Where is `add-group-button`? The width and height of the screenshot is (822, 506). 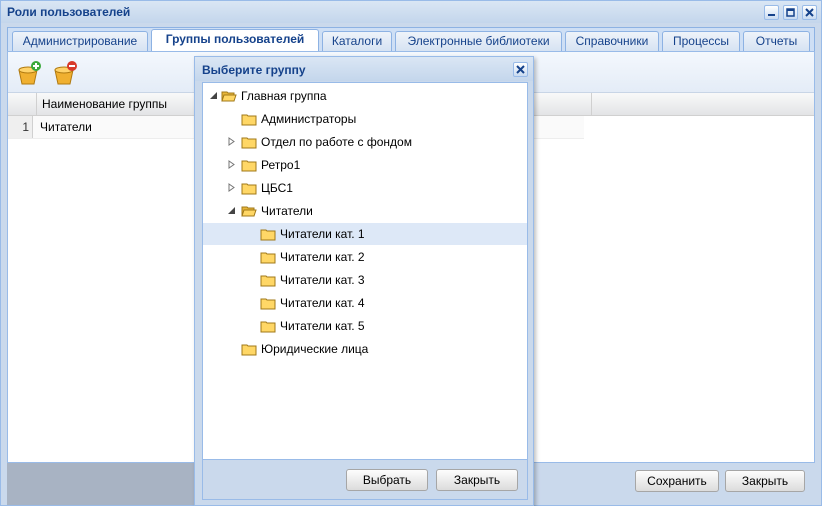
add-group-button is located at coordinates (29, 73).